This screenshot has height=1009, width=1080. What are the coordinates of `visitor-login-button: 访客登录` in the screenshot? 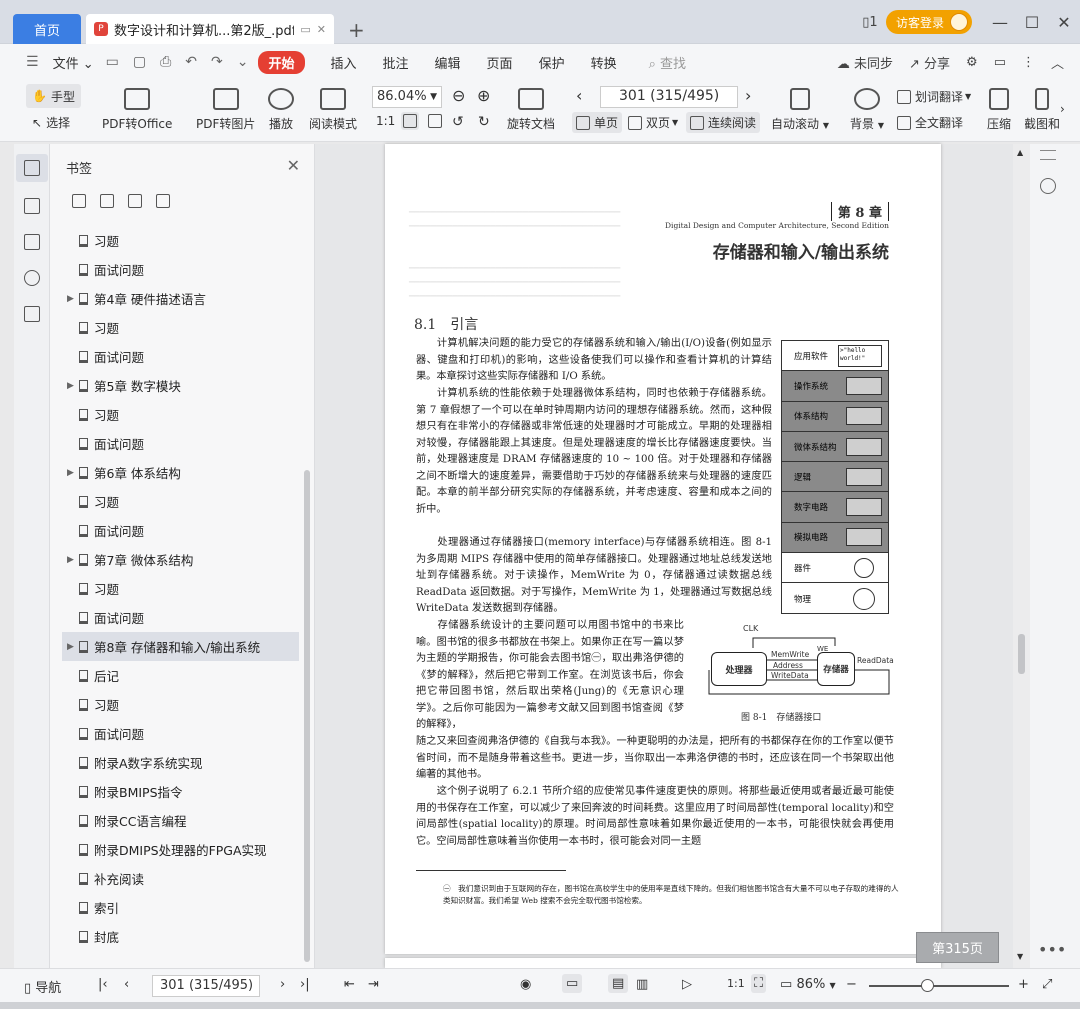 It's located at (928, 22).